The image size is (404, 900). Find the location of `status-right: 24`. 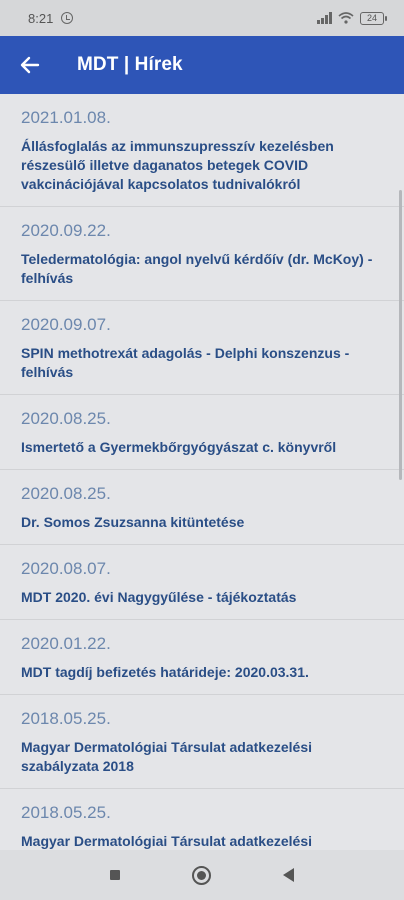

status-right: 24 is located at coordinates (352, 18).